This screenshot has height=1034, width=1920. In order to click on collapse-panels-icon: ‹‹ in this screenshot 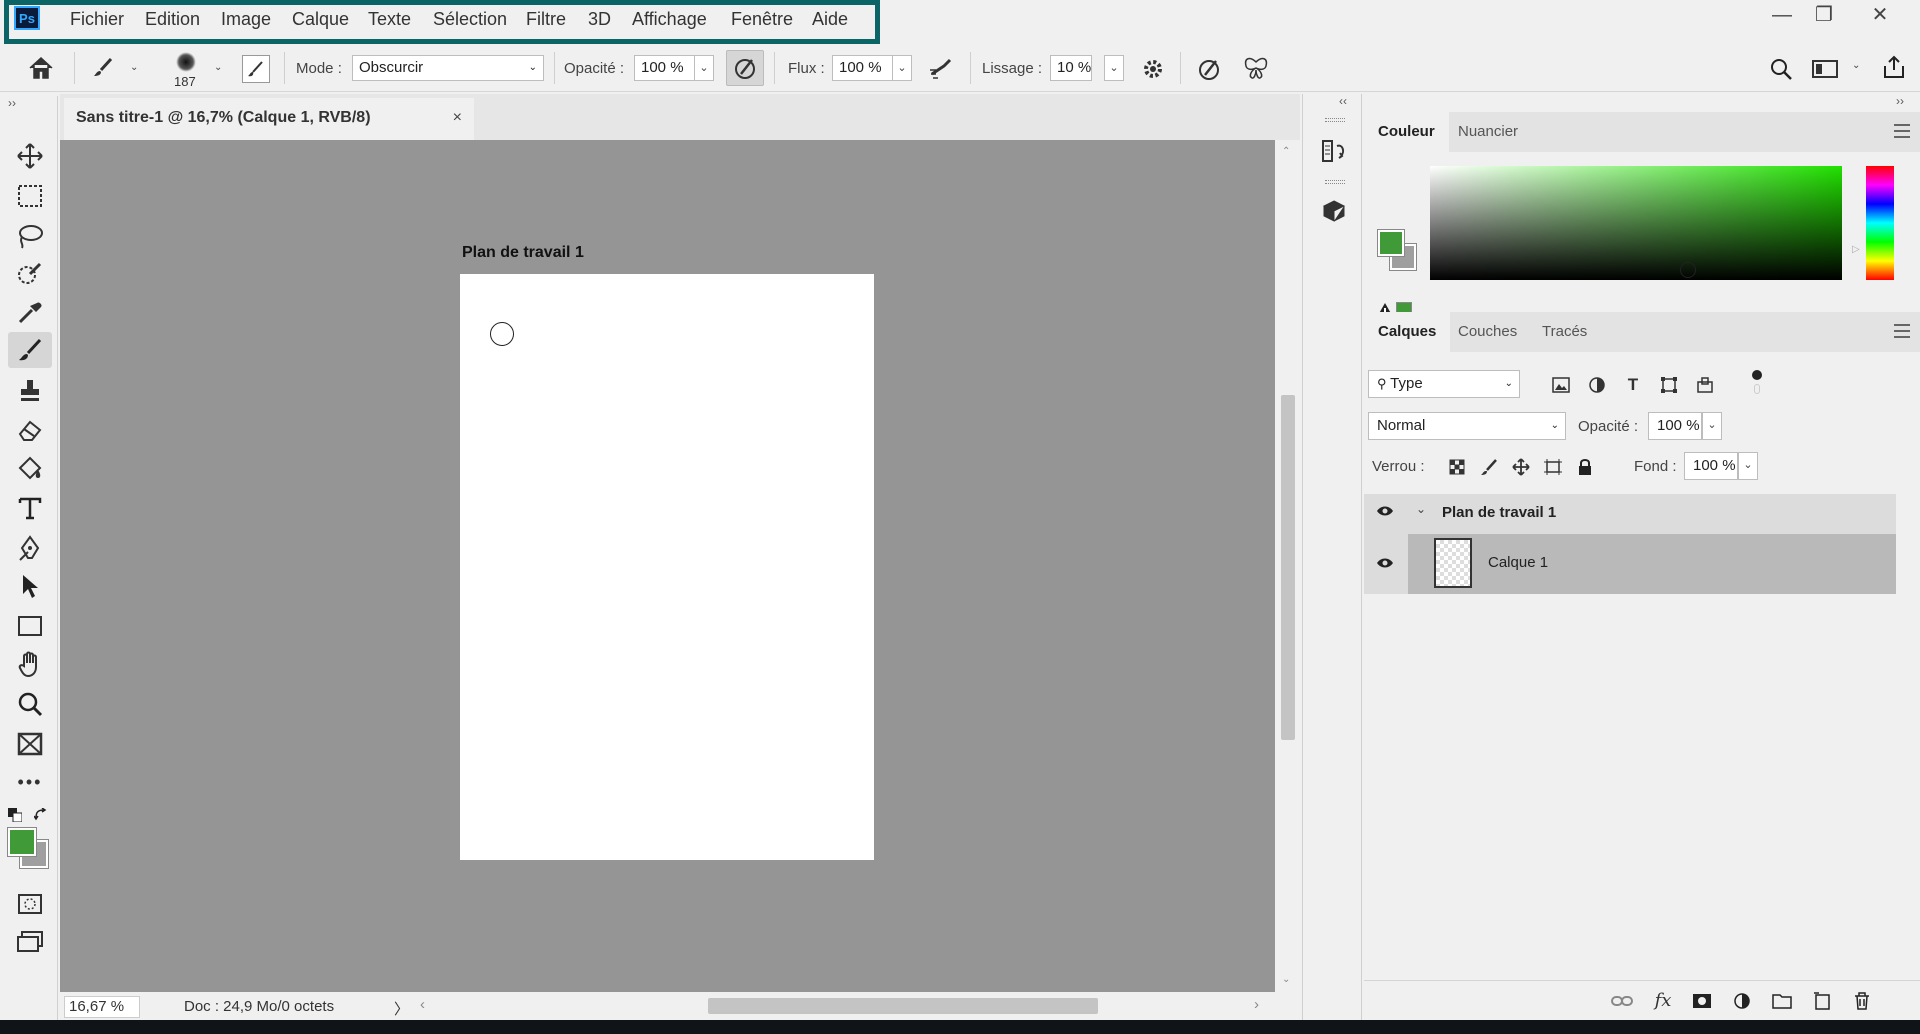, I will do `click(1343, 101)`.